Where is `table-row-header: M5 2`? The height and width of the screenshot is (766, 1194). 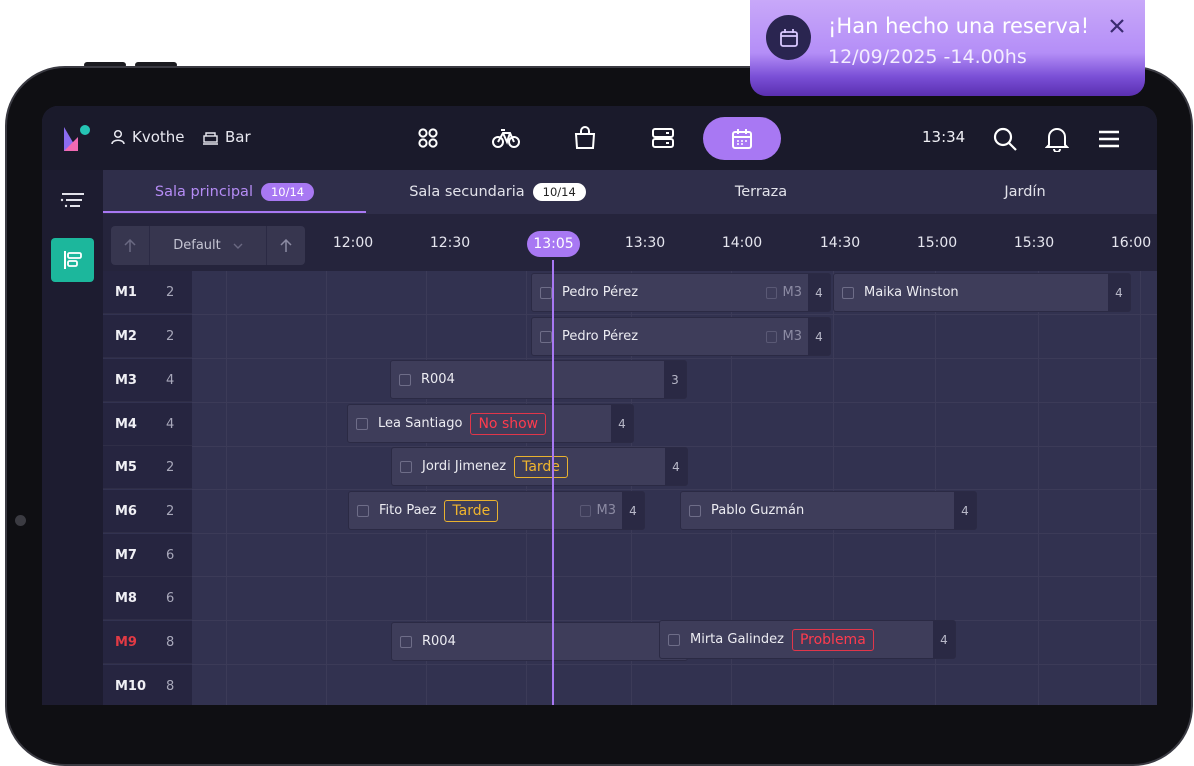 table-row-header: M5 2 is located at coordinates (147, 467).